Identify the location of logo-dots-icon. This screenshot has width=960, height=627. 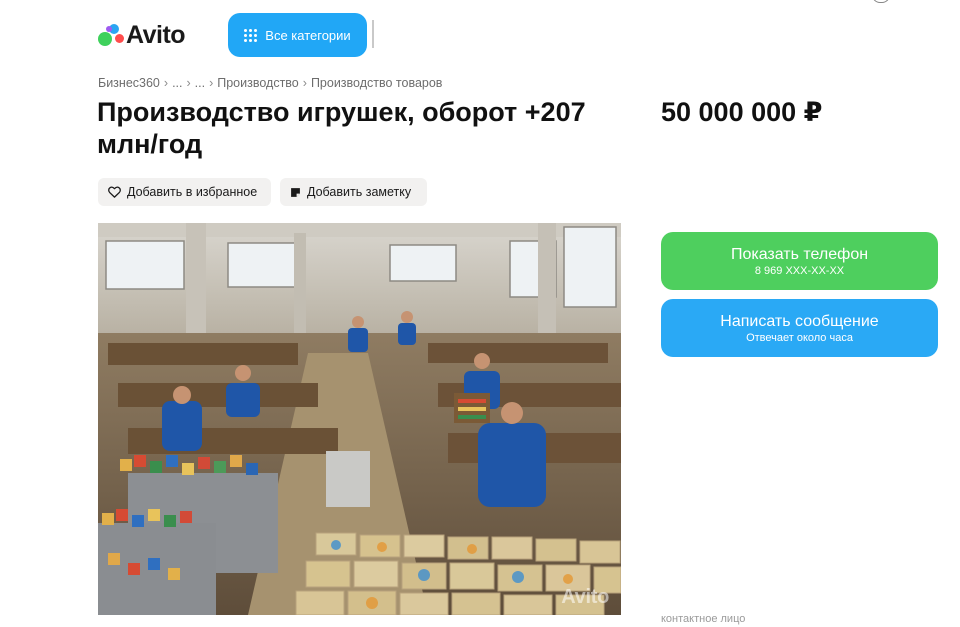
(111, 35).